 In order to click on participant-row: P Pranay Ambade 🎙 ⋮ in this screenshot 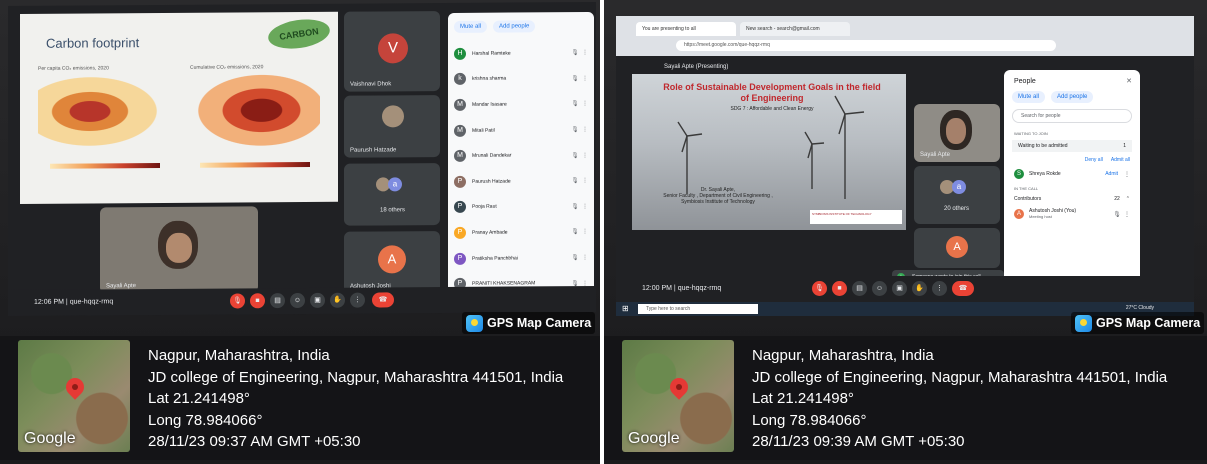, I will do `click(521, 232)`.